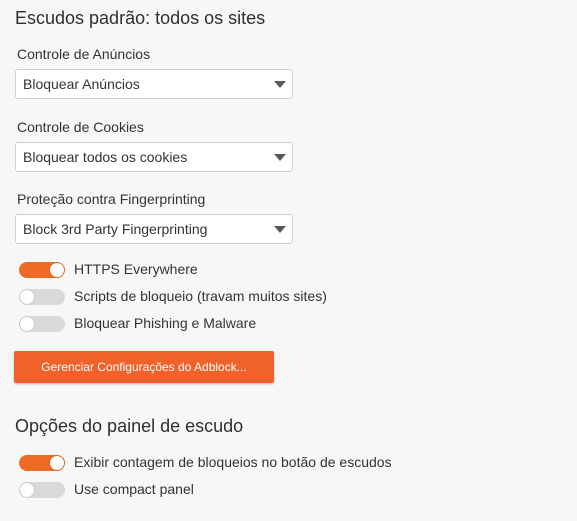 This screenshot has width=577, height=521. What do you see at coordinates (269, 270) in the screenshot?
I see `https-everywhere-row: HTTPS Everywhere` at bounding box center [269, 270].